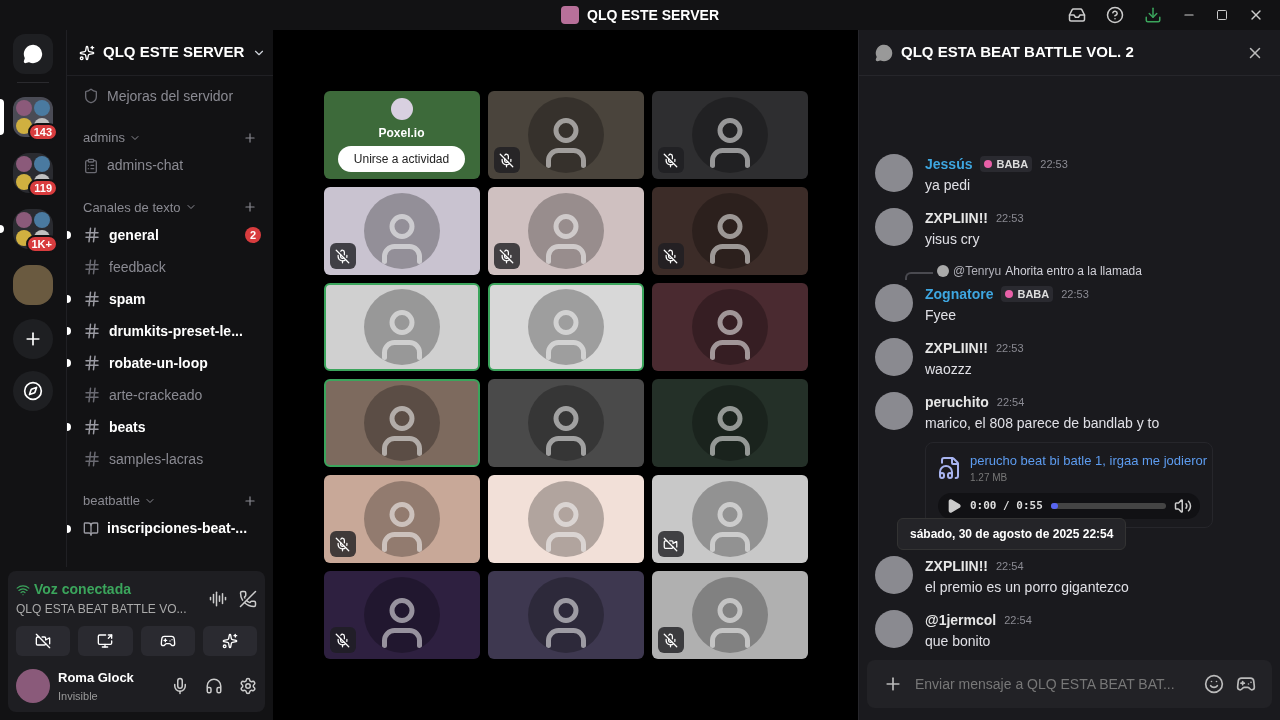  Describe the element at coordinates (33, 117) in the screenshot. I see `server-item: 143` at that location.